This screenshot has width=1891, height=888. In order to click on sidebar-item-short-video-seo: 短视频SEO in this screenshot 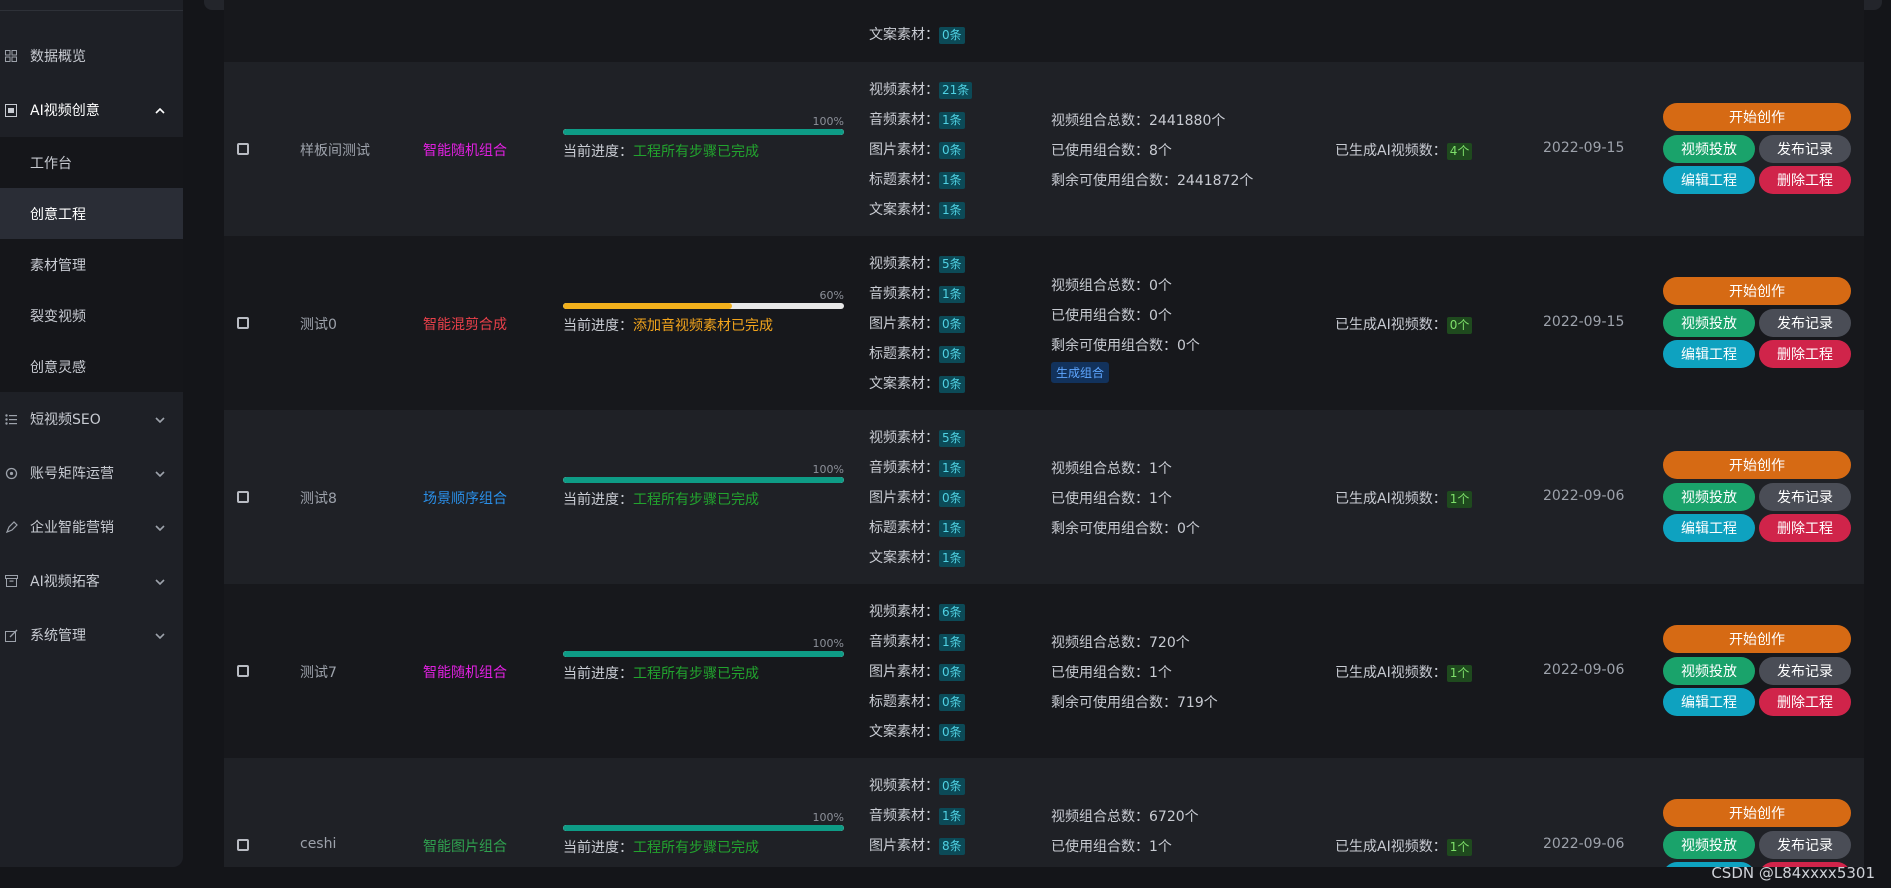, I will do `click(91, 419)`.